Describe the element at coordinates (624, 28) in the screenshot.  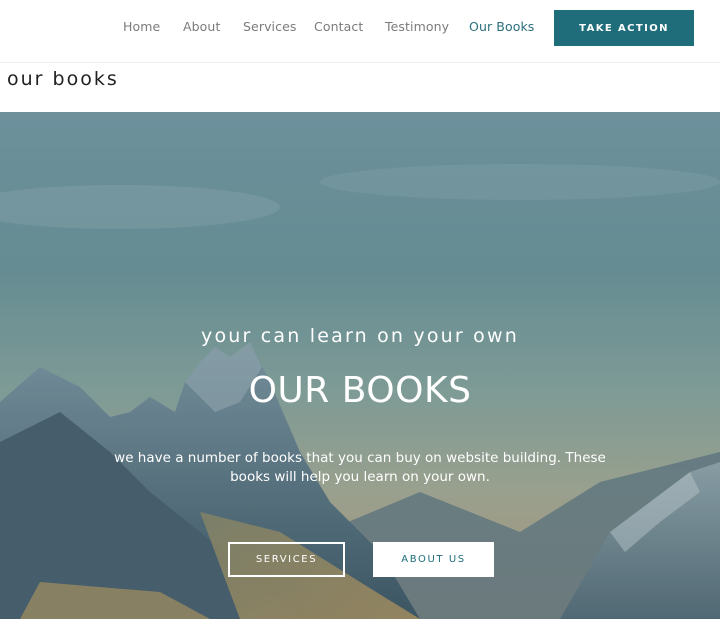
I see `take-action-button: TAKE ACTION` at that location.